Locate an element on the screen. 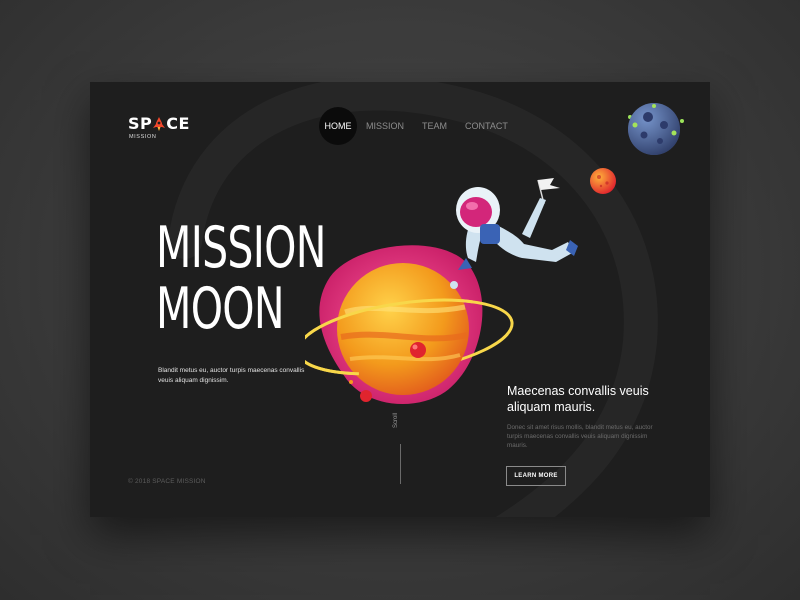  hero-title: MISSION MOON is located at coordinates (241, 279).